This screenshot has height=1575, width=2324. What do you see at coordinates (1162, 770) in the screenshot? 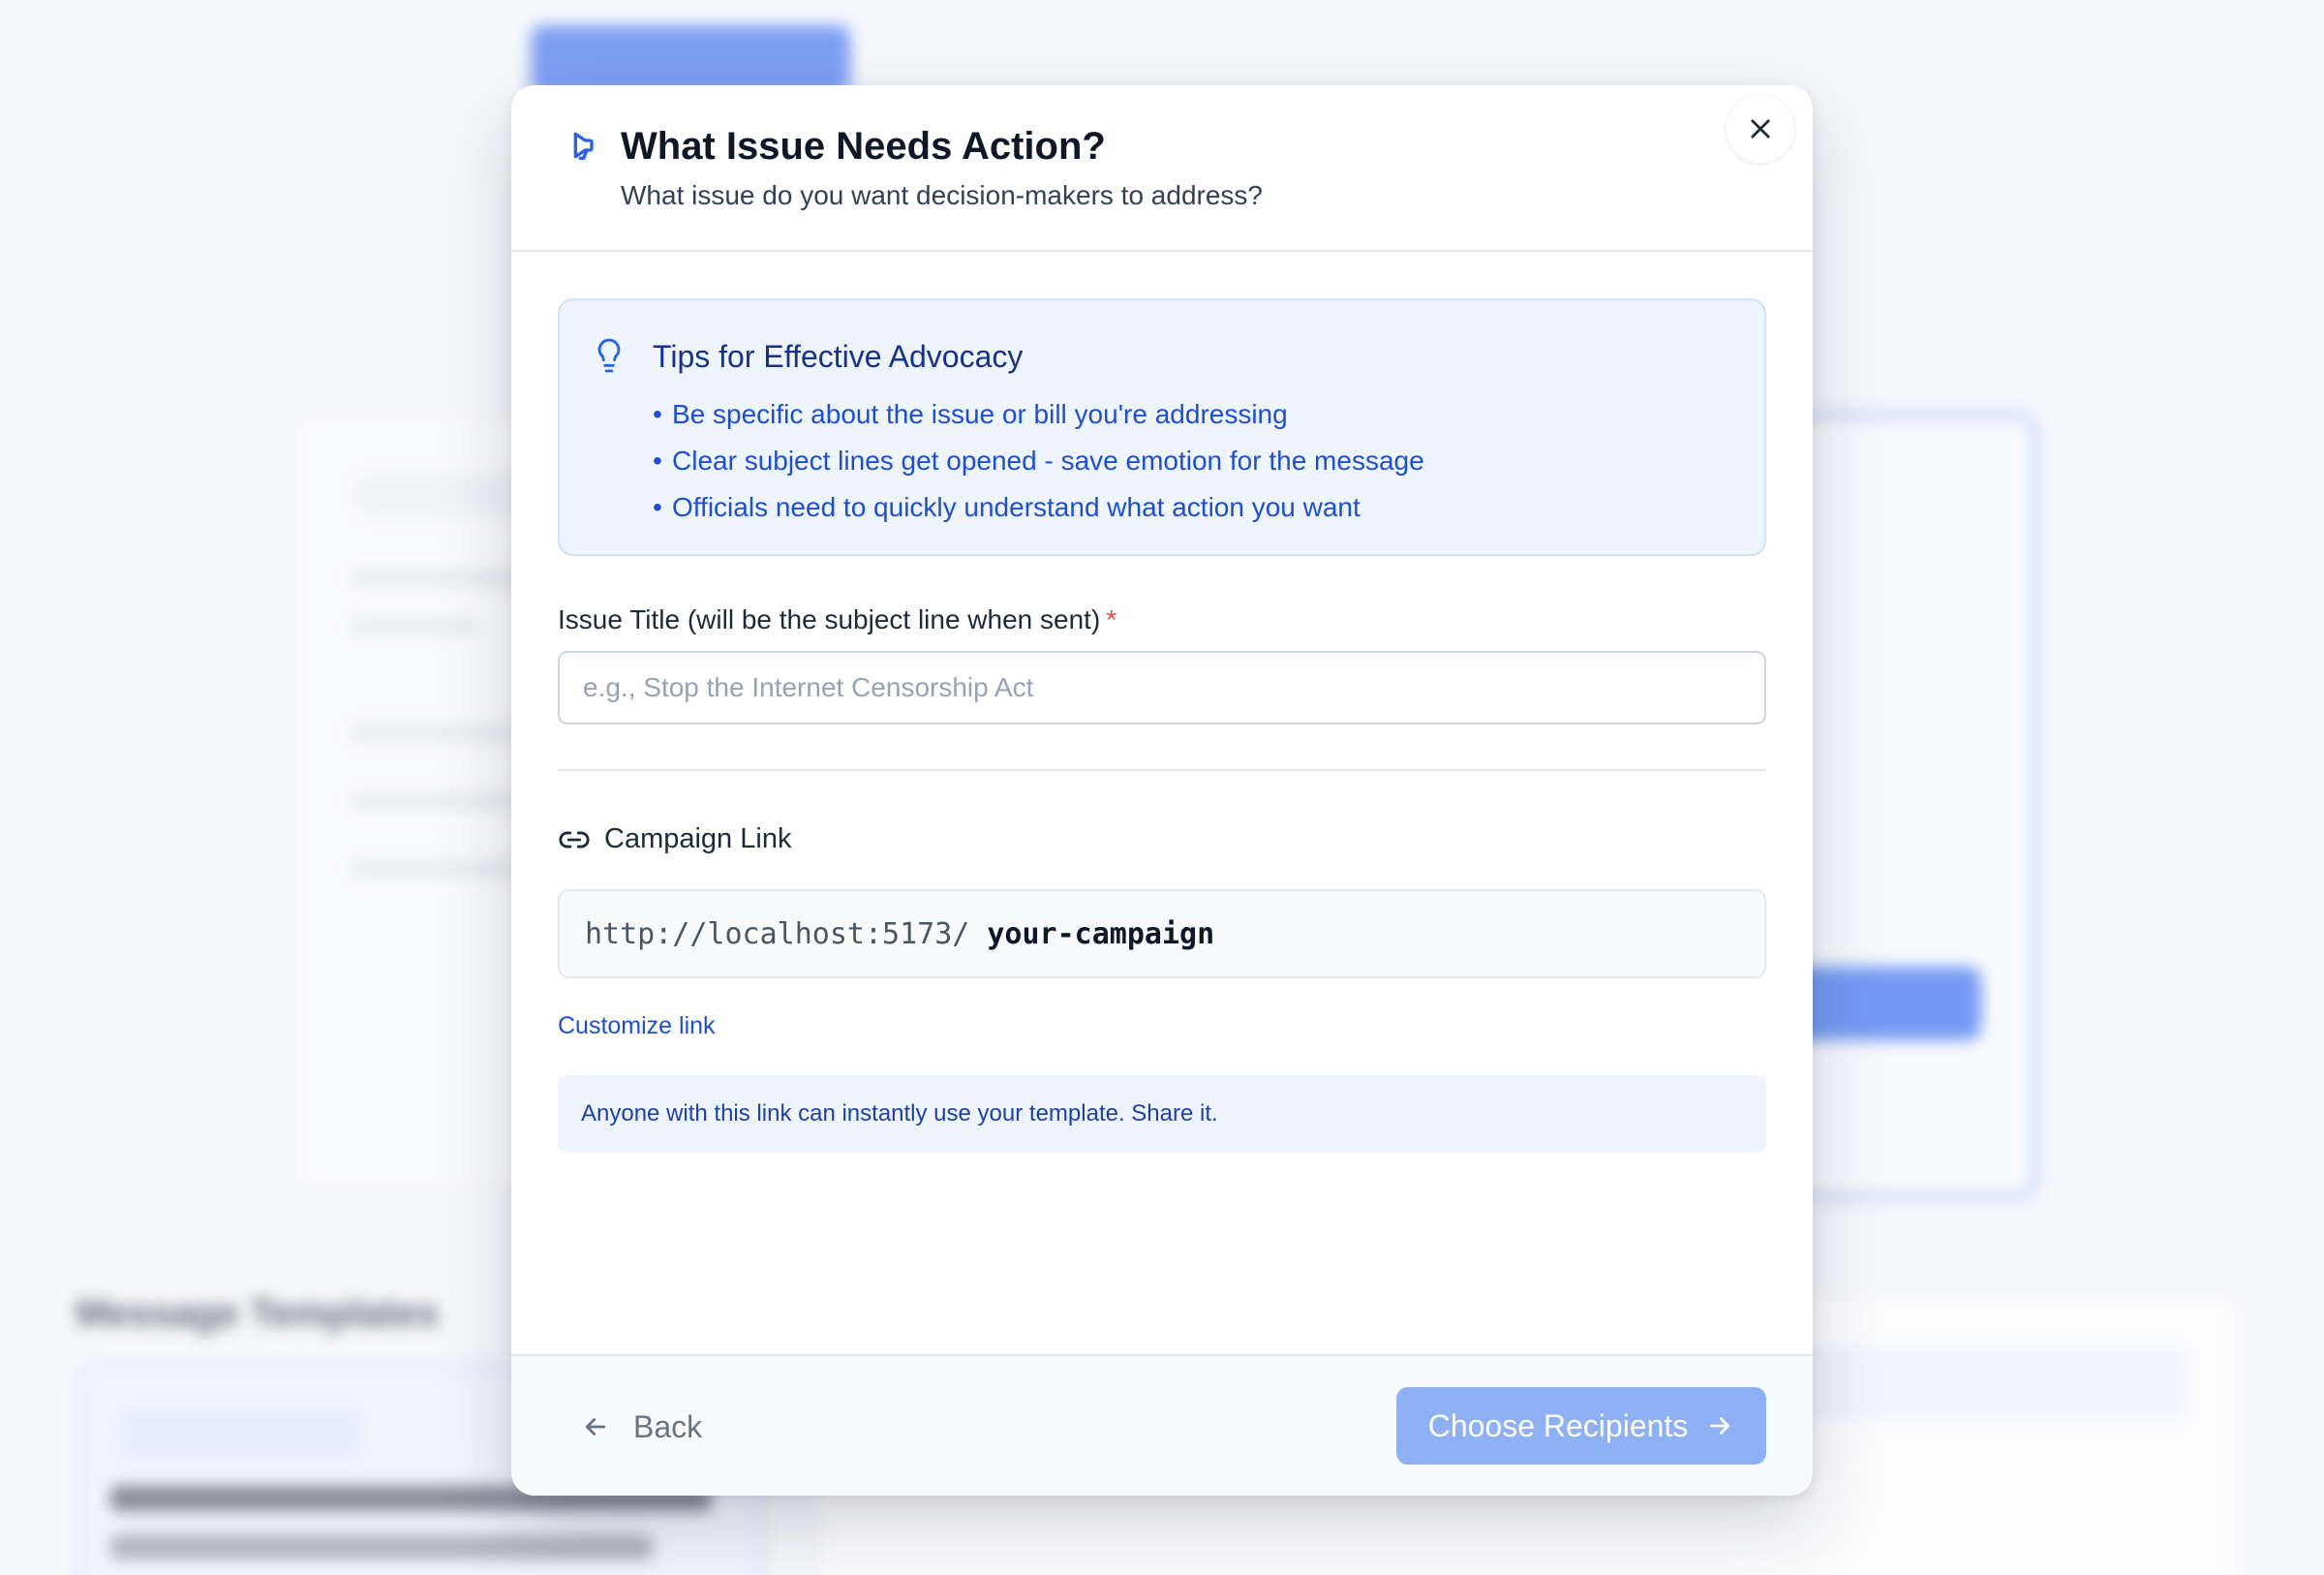
I see `divider` at bounding box center [1162, 770].